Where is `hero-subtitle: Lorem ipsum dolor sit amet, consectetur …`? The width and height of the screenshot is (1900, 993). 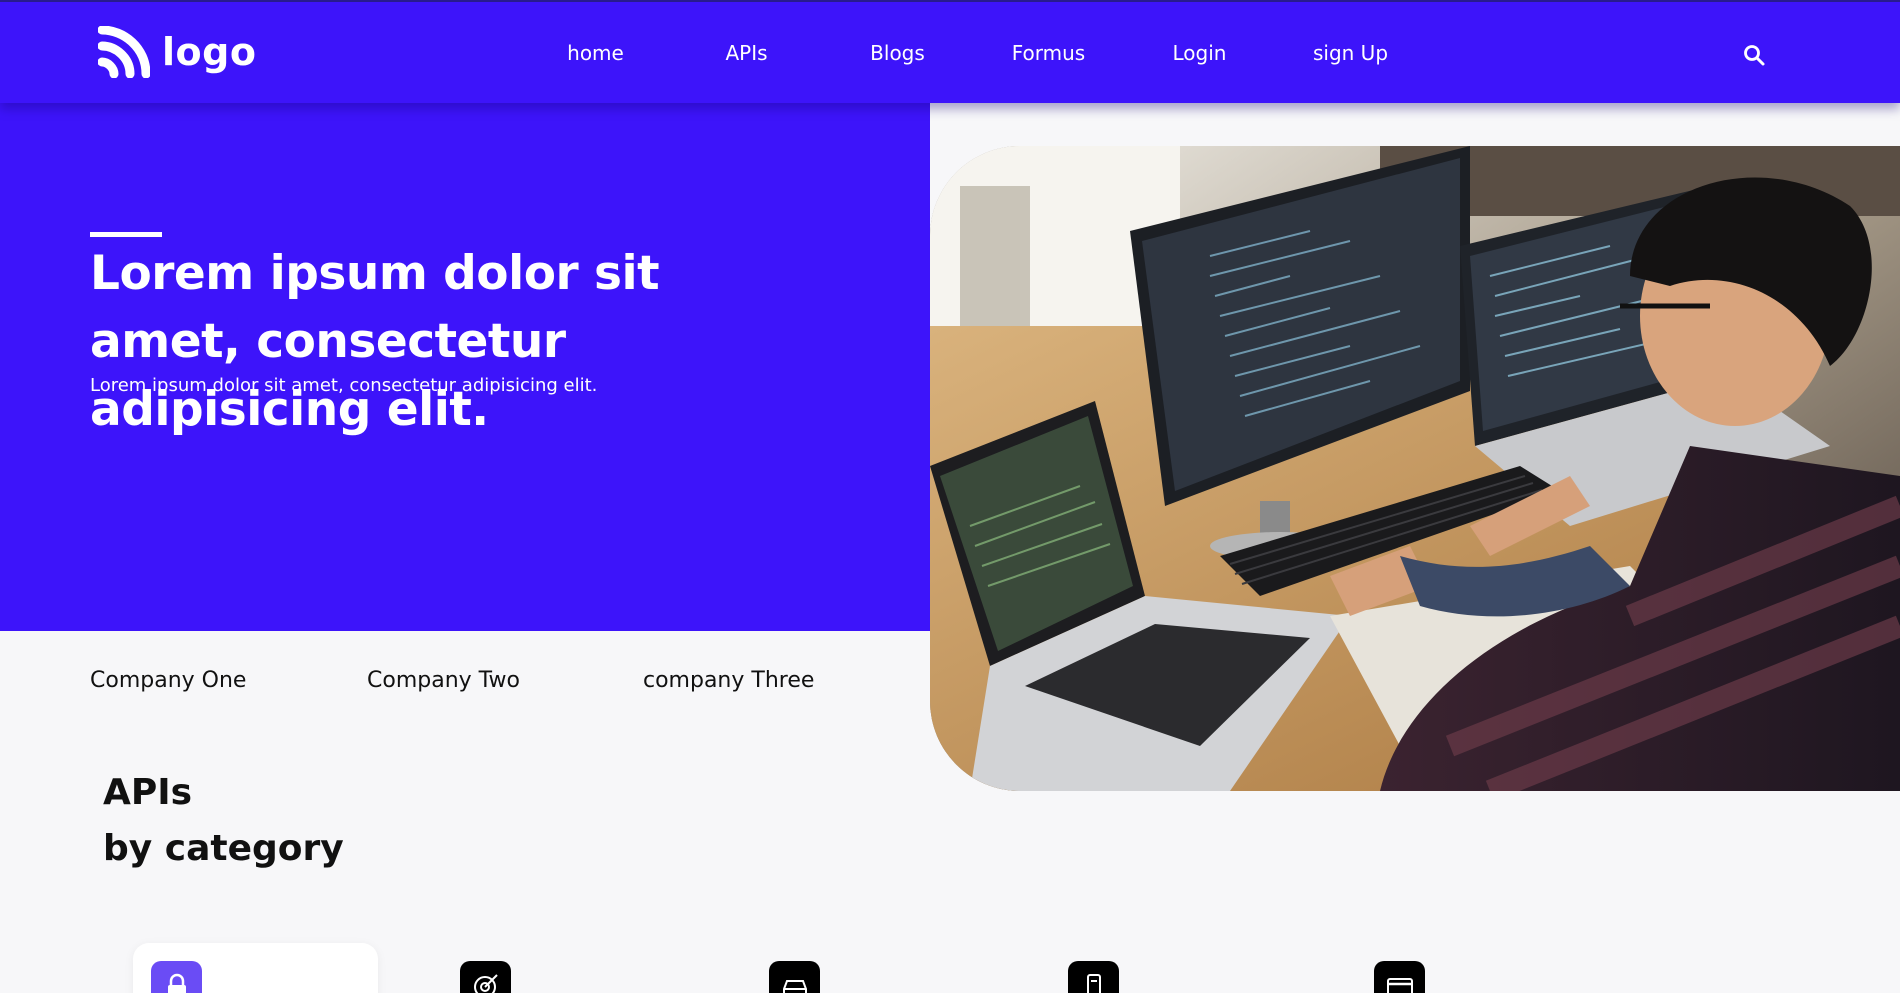 hero-subtitle: Lorem ipsum dolor sit amet, consectetur … is located at coordinates (344, 385).